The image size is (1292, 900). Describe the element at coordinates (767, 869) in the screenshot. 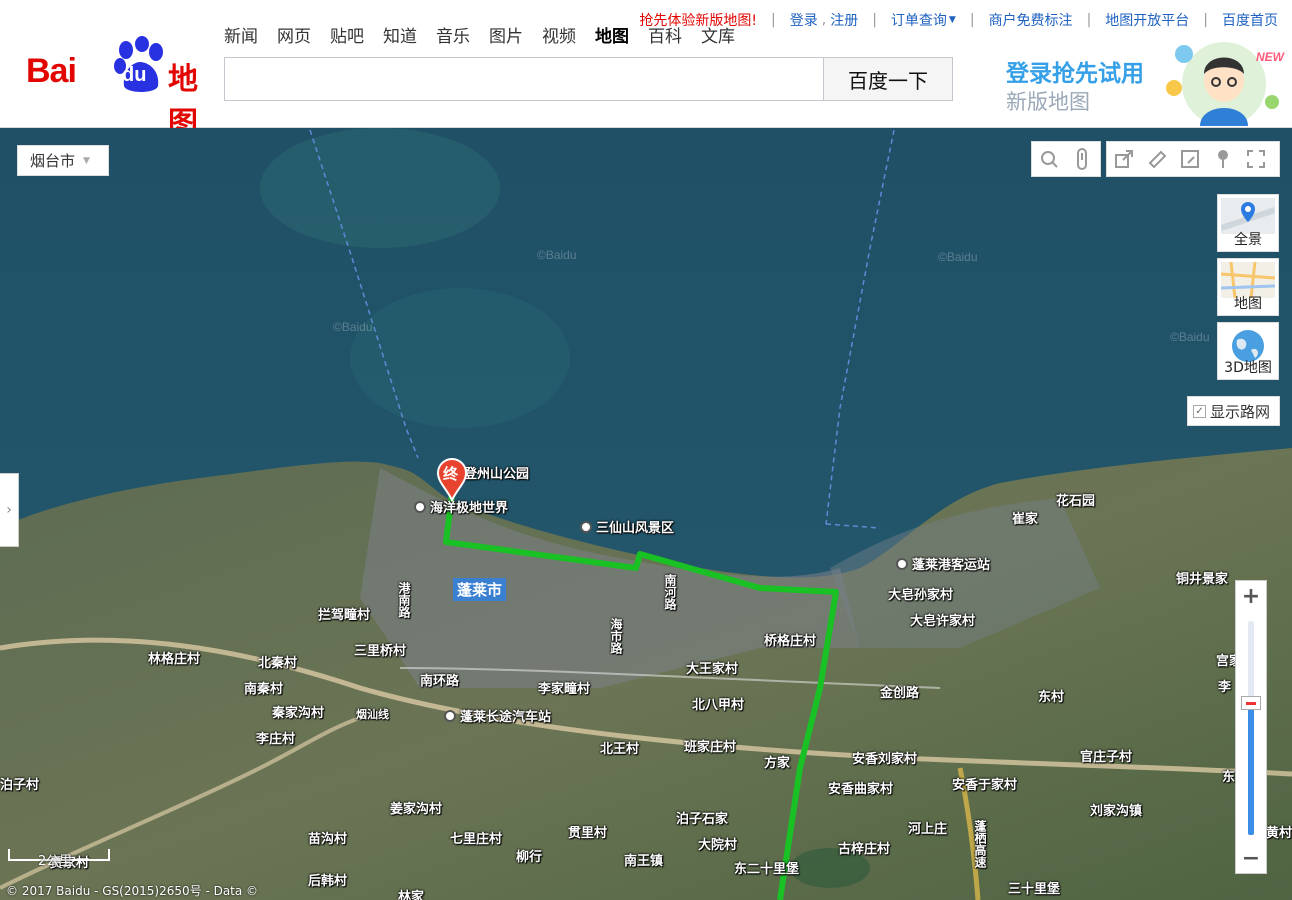

I see `map-label: 东二十里堡` at that location.